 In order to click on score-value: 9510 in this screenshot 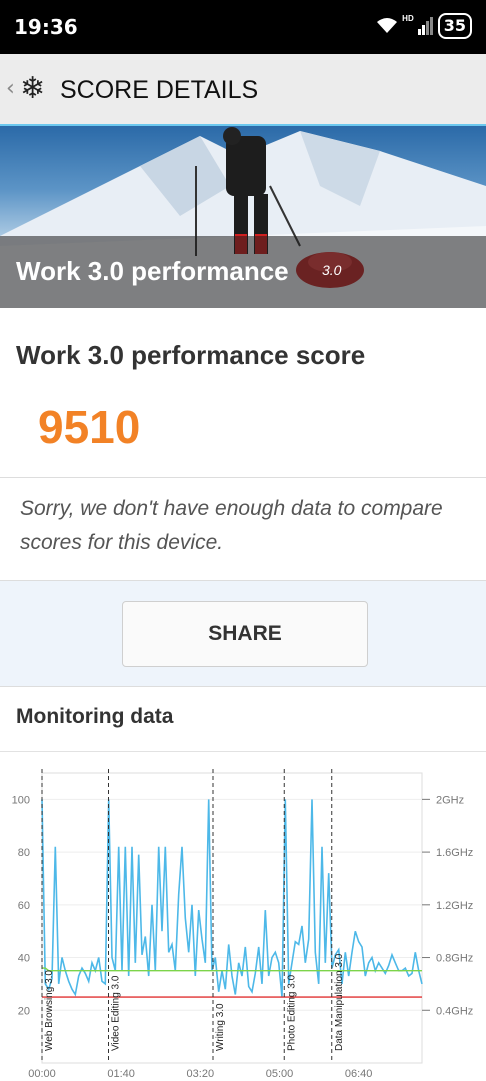, I will do `click(89, 427)`.